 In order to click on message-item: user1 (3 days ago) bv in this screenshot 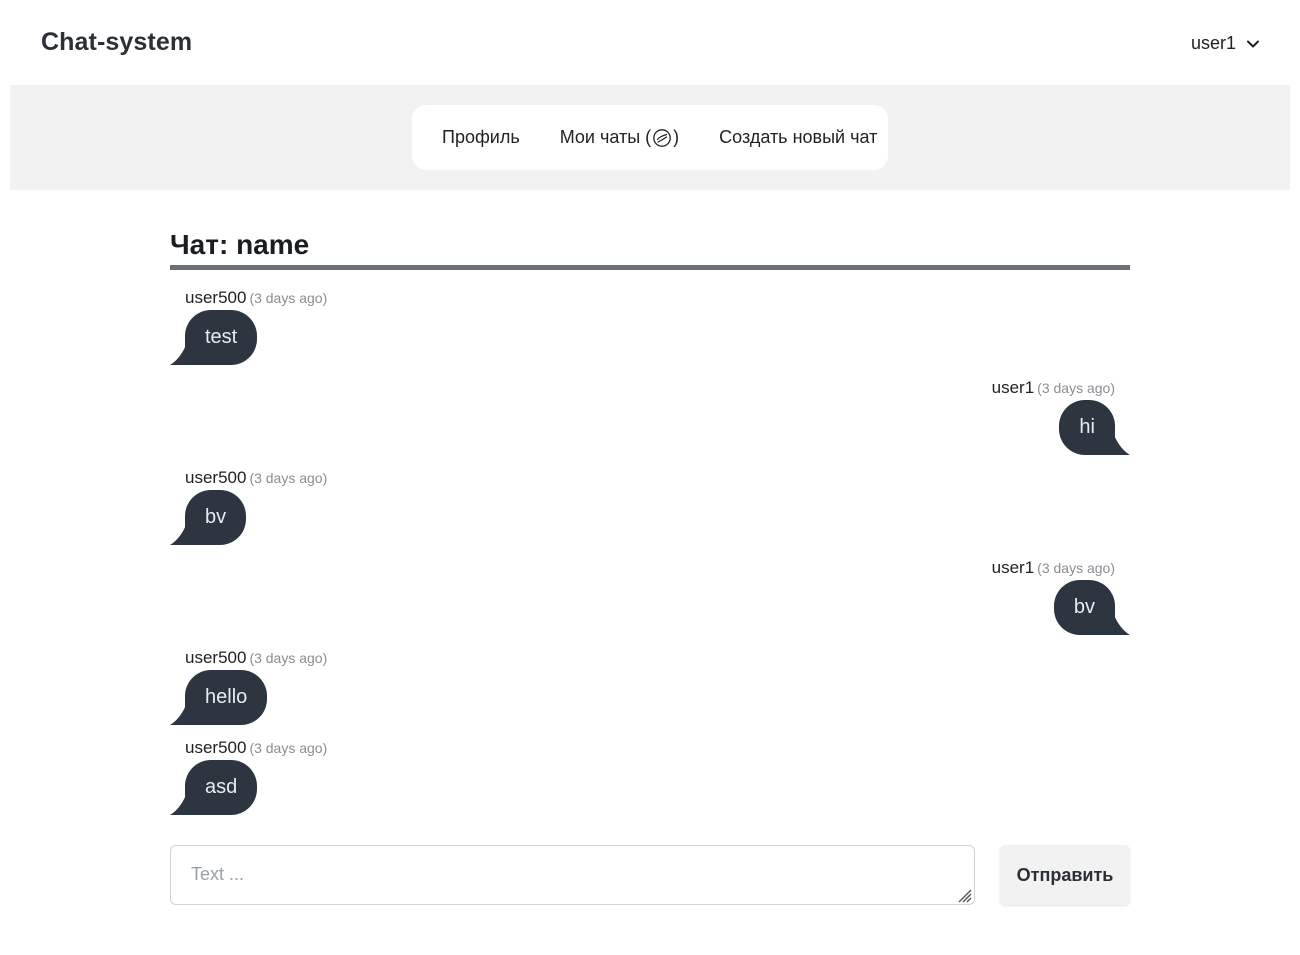, I will do `click(650, 600)`.